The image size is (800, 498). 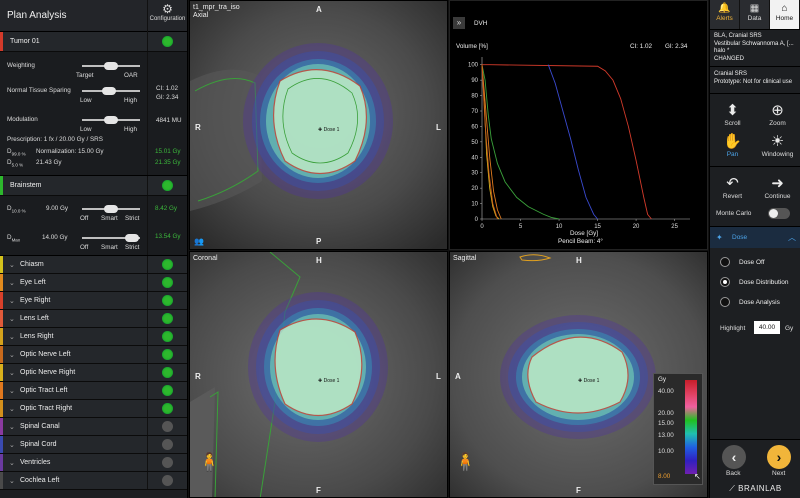 What do you see at coordinates (477, 220) in the screenshot?
I see `dvh-y-tick-label: 0` at bounding box center [477, 220].